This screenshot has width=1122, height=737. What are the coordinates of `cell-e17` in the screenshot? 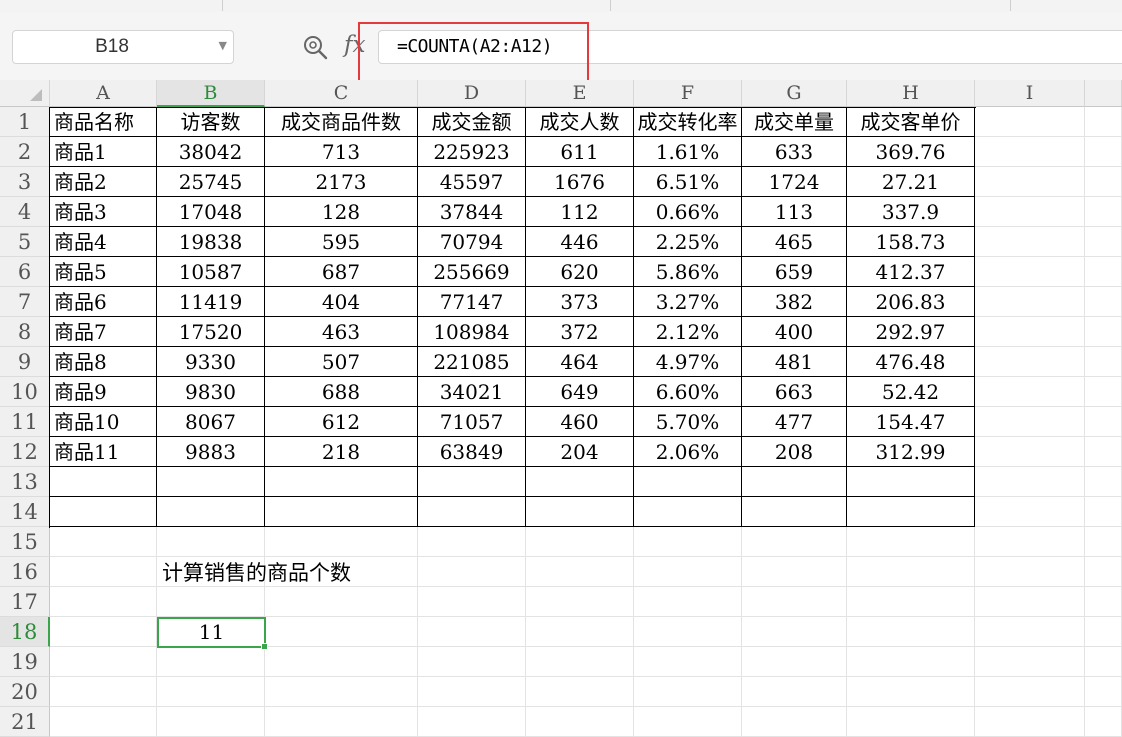 It's located at (580, 602).